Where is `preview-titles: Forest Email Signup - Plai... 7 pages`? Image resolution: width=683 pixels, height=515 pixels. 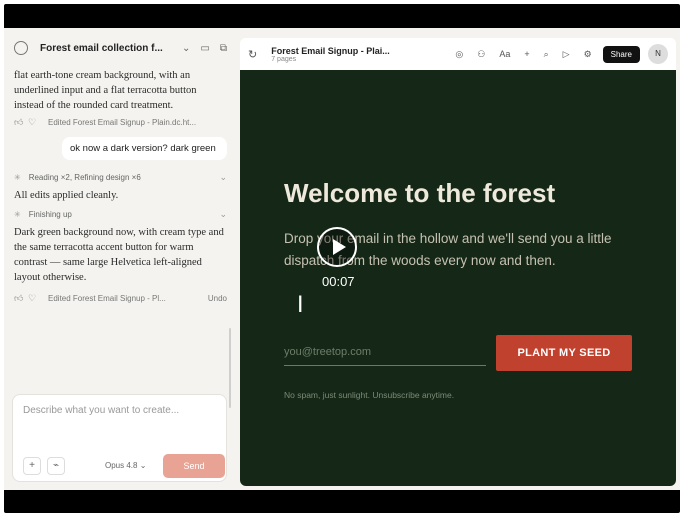 preview-titles: Forest Email Signup - Plai... 7 pages is located at coordinates (359, 54).